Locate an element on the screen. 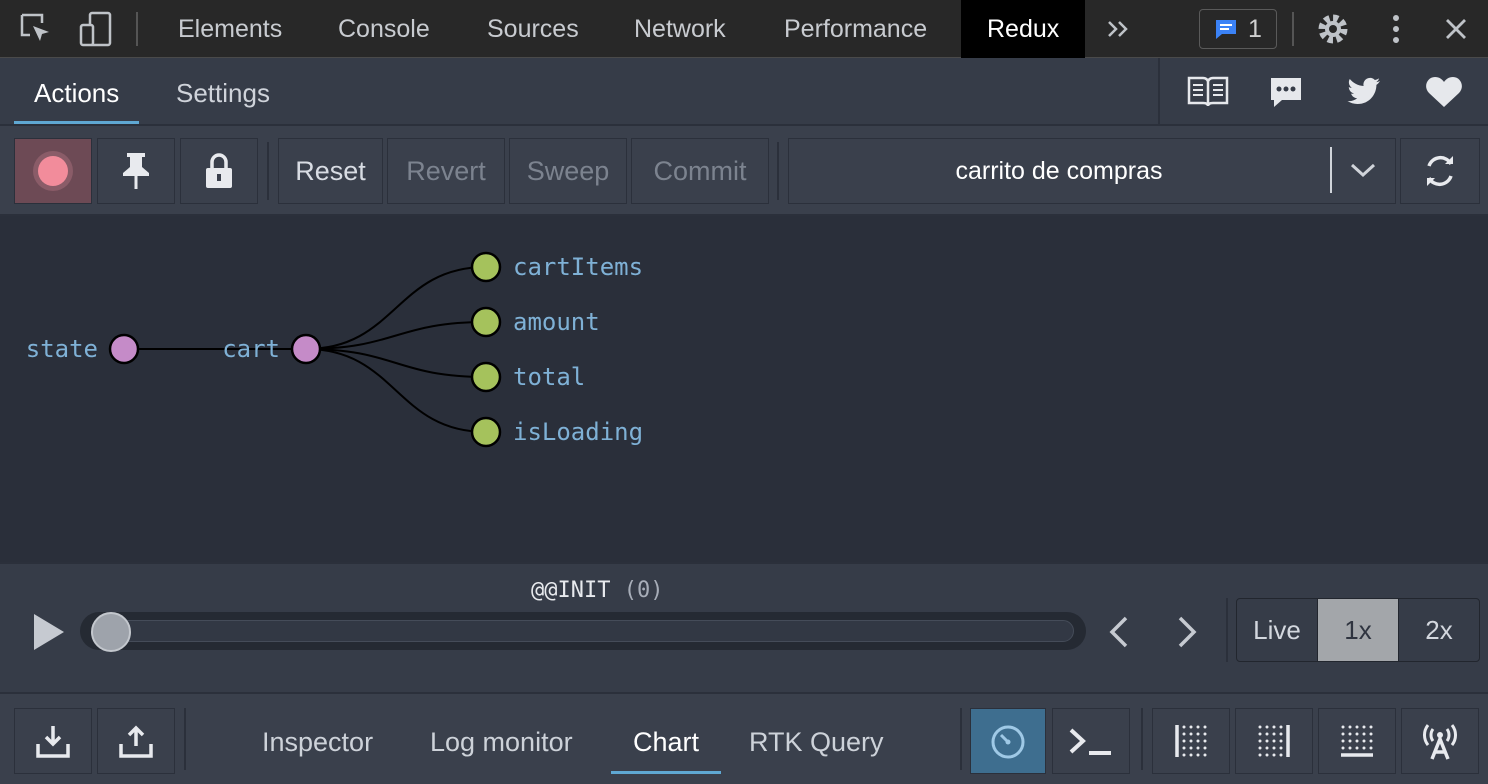 This screenshot has width=1488, height=784. tab-performance: Performance is located at coordinates (855, 29).